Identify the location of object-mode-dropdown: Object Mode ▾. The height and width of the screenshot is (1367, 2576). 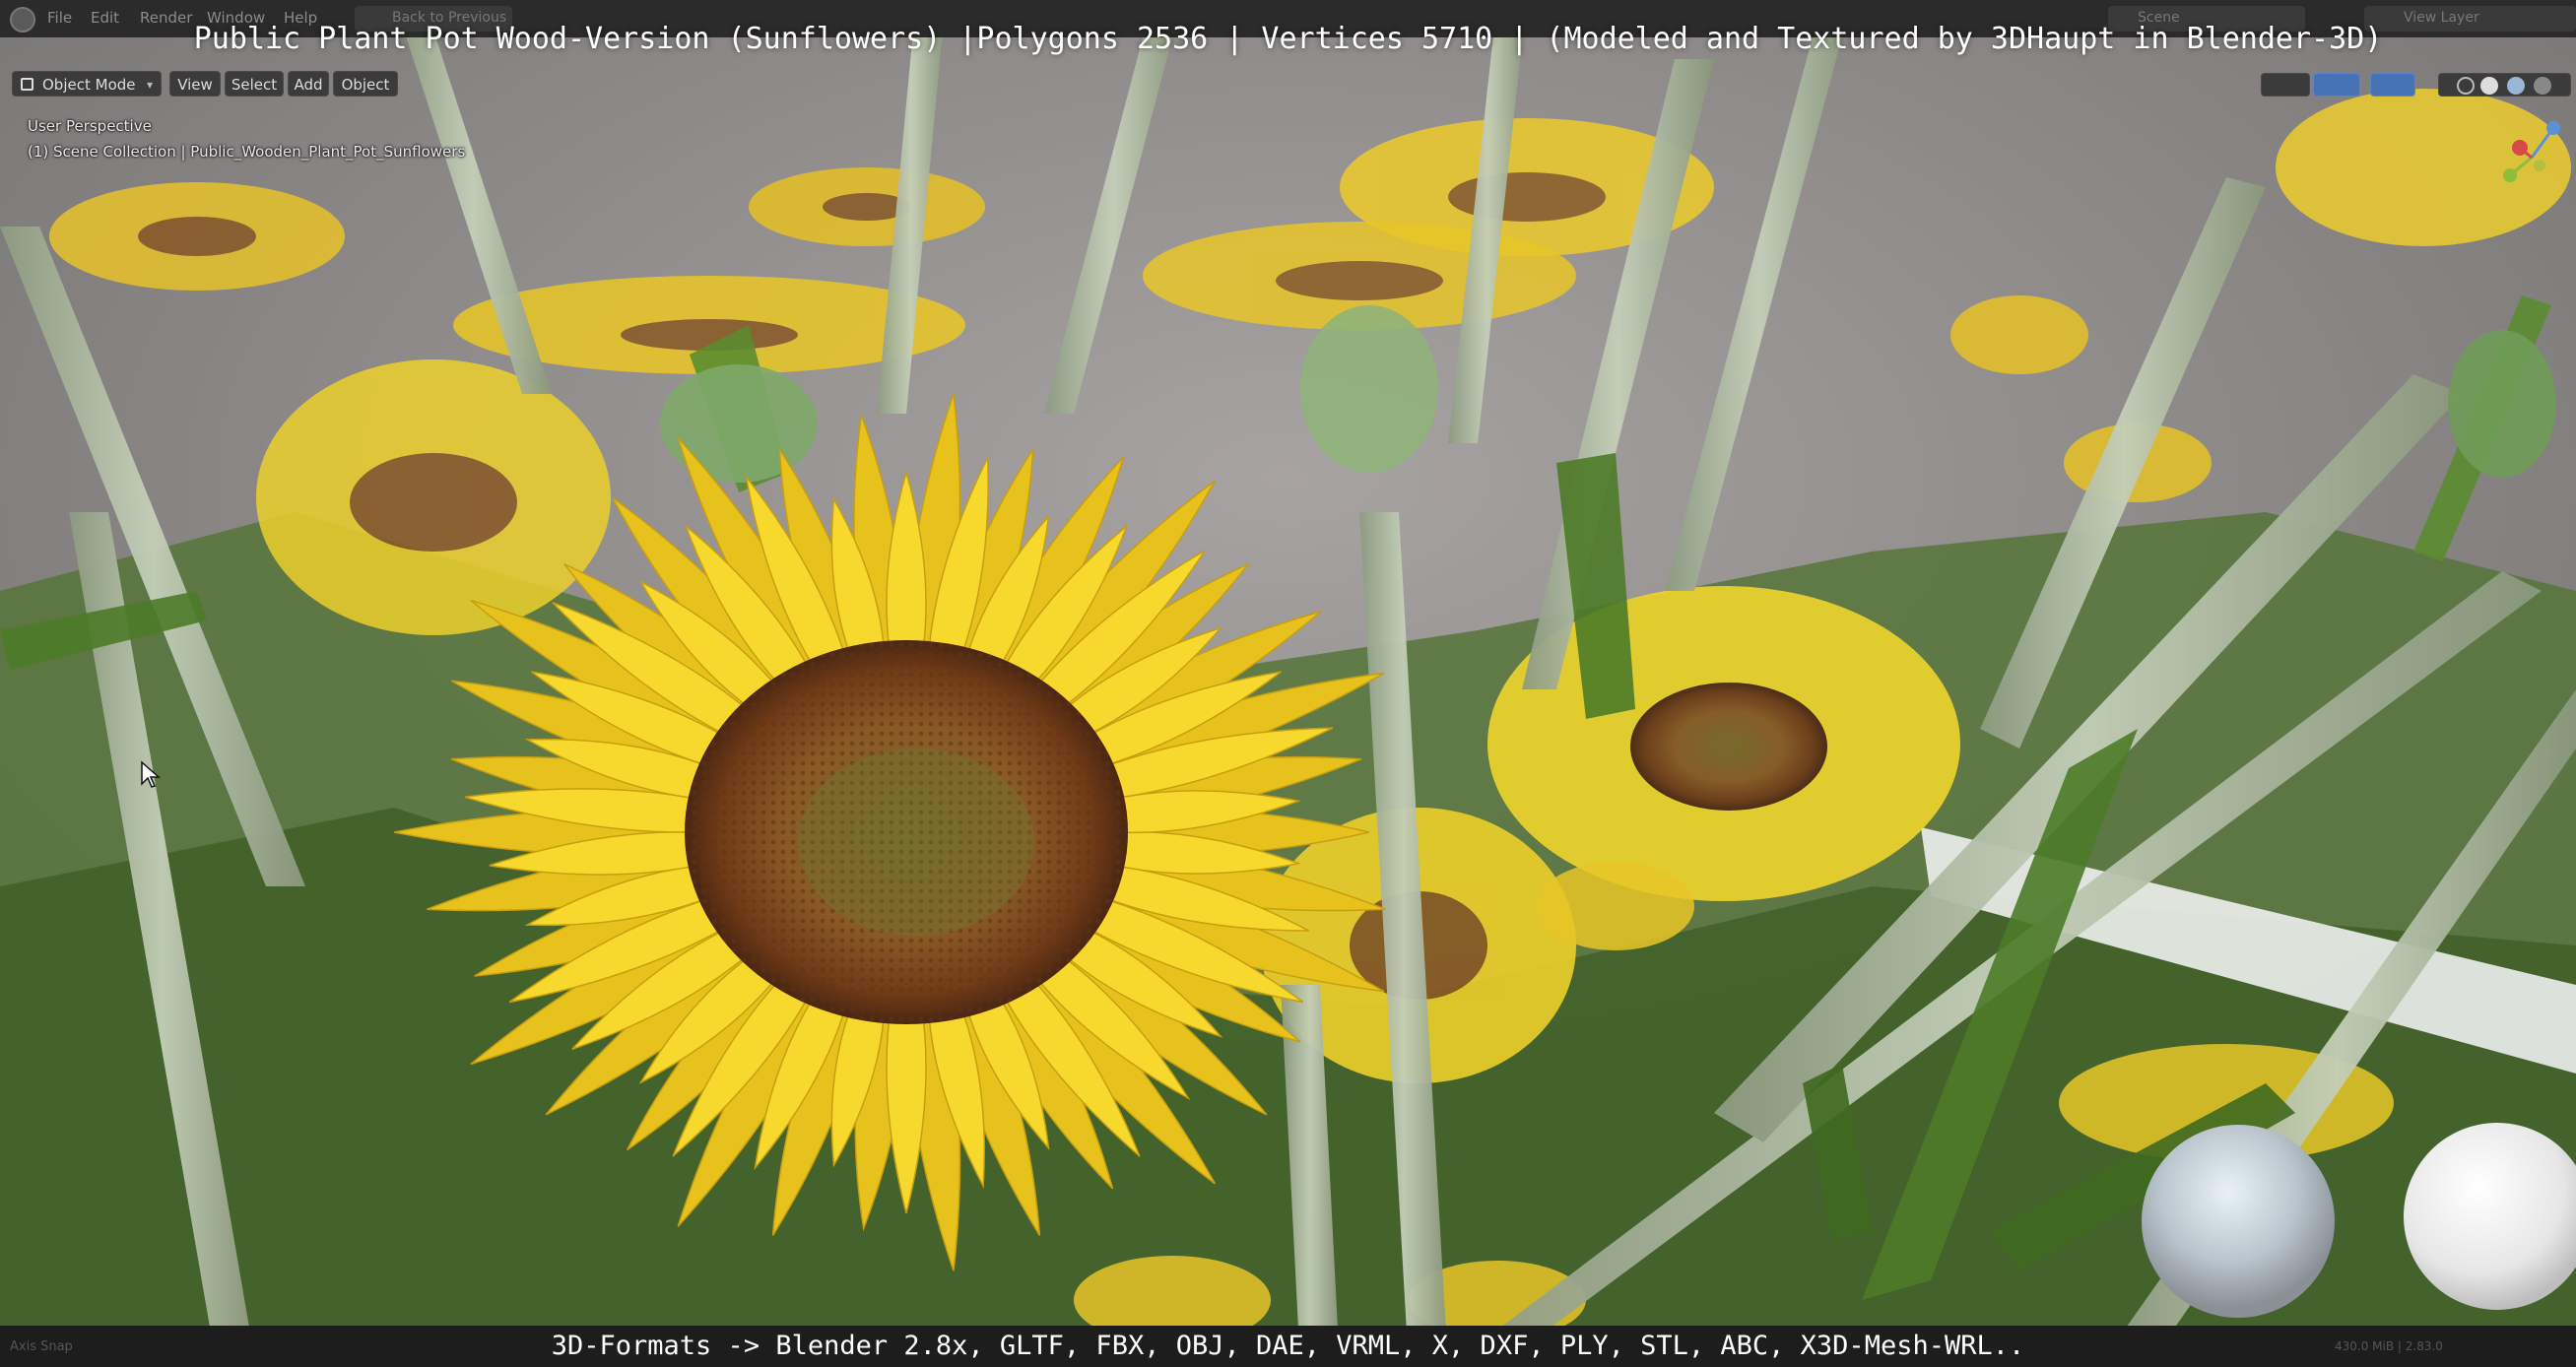
(87, 84).